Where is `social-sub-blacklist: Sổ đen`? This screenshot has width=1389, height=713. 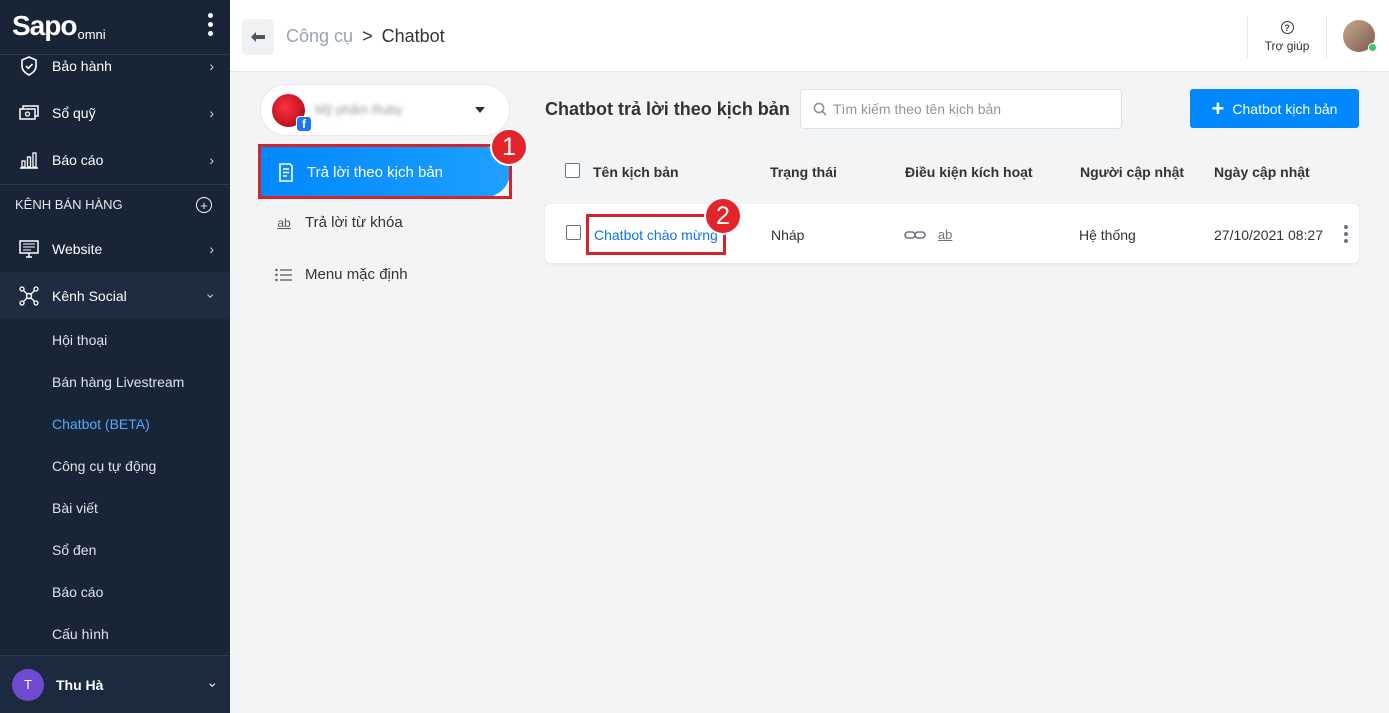 social-sub-blacklist: Sổ đen is located at coordinates (74, 550).